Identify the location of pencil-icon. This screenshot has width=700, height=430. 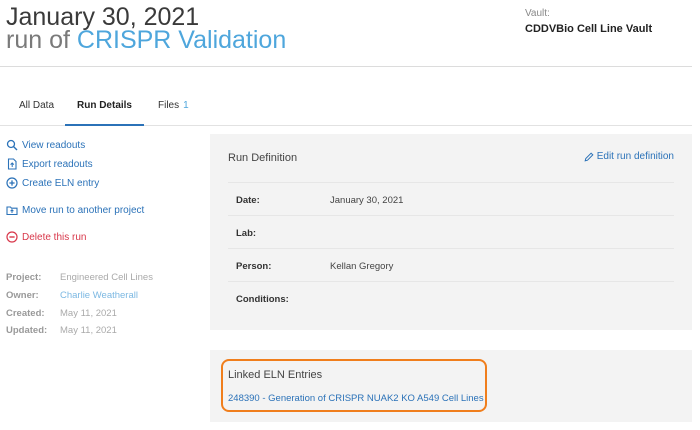
(589, 156).